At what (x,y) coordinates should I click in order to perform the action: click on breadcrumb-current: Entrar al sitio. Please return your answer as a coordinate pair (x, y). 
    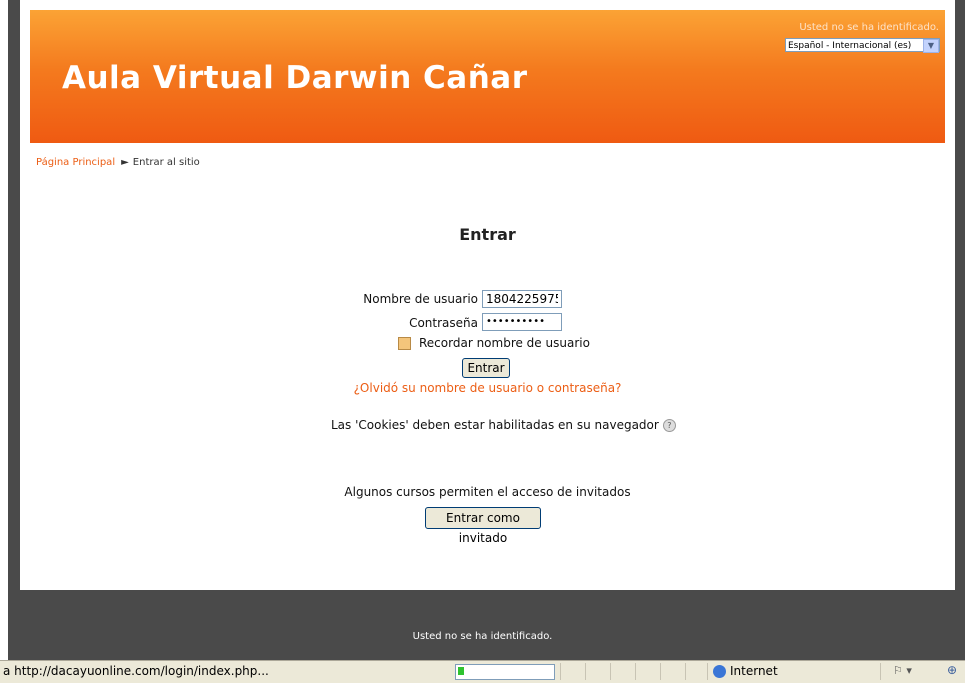
    Looking at the image, I should click on (166, 162).